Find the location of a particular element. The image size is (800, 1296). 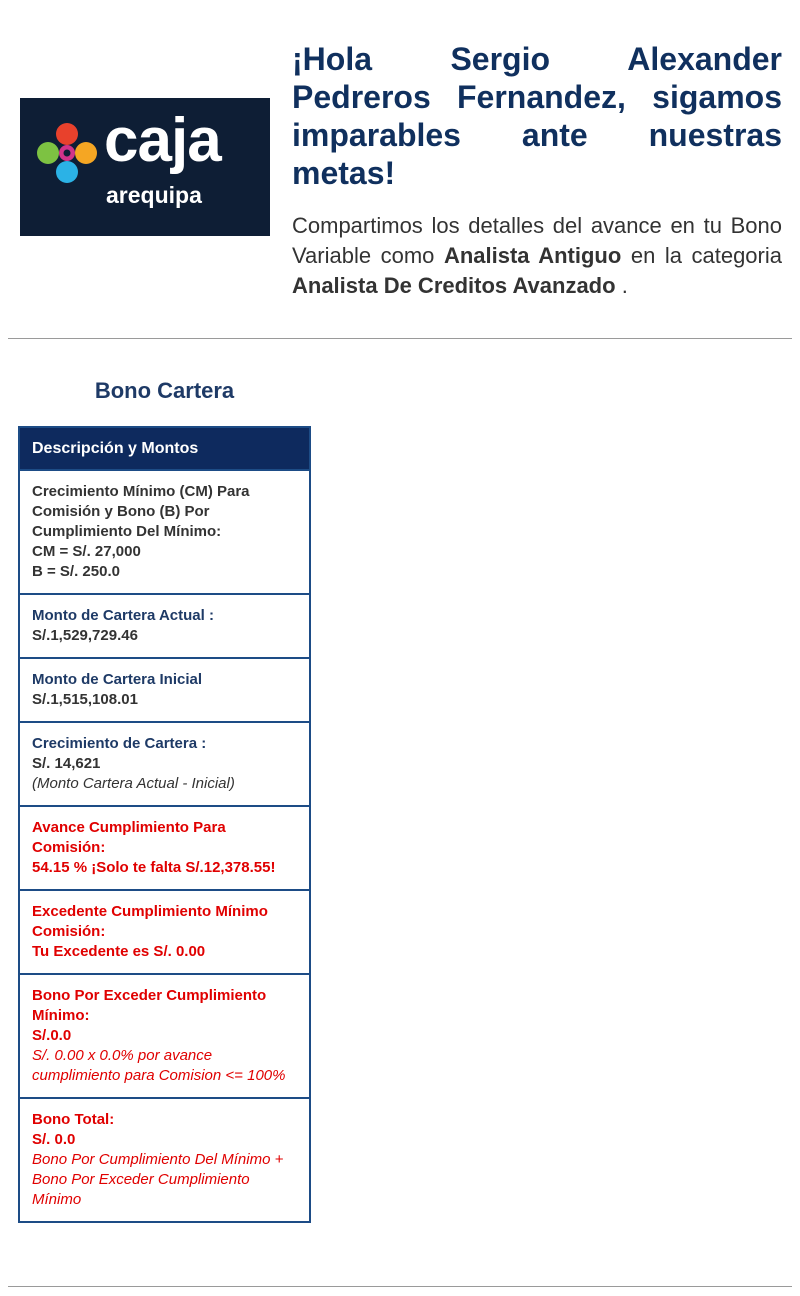

intro-category: Analista De Creditos Avanzado is located at coordinates (454, 285).